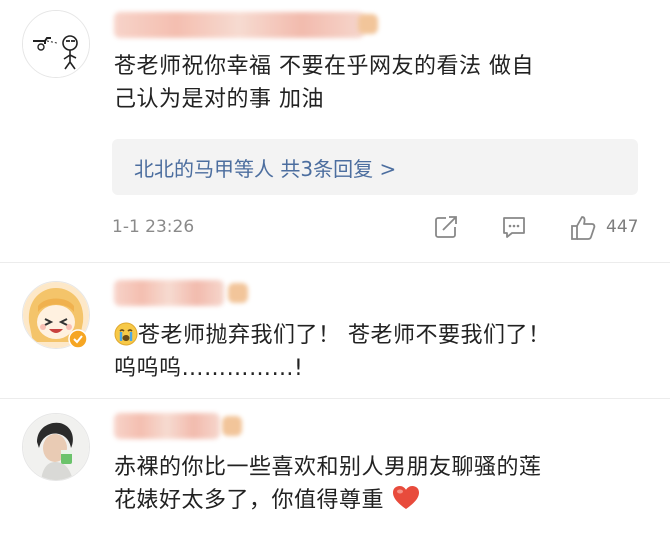 This screenshot has height=536, width=670. Describe the element at coordinates (78, 339) in the screenshot. I see `verified-badge-icon` at that location.